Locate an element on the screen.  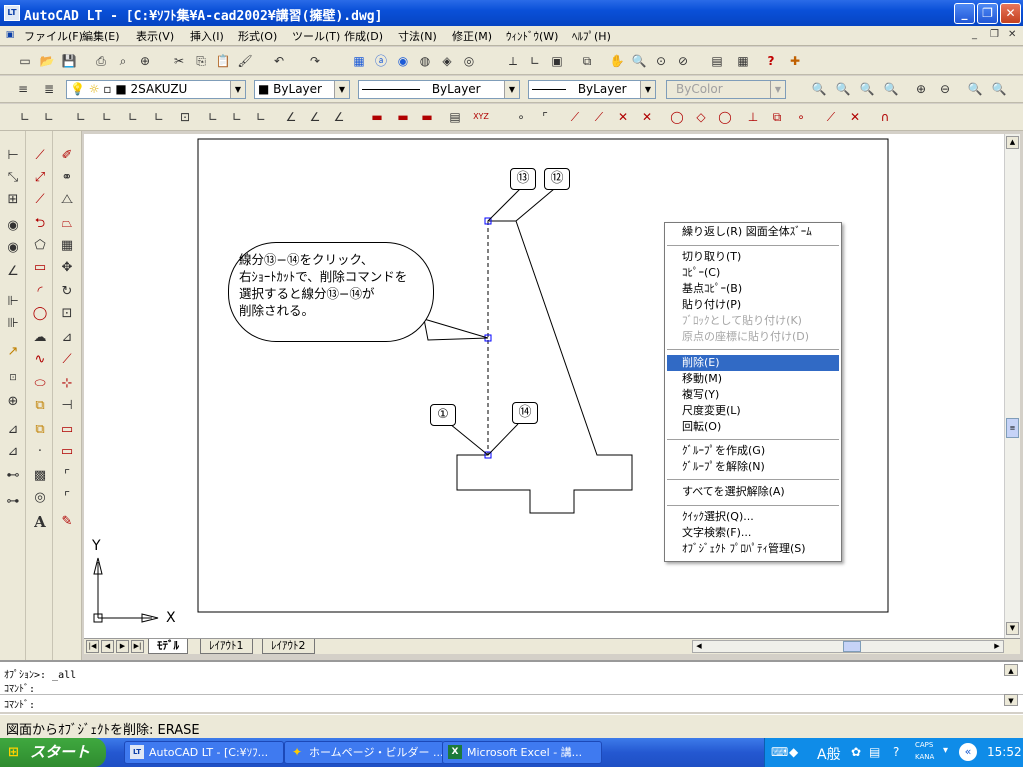
block-icon: ⧉ is located at coordinates (587, 61).